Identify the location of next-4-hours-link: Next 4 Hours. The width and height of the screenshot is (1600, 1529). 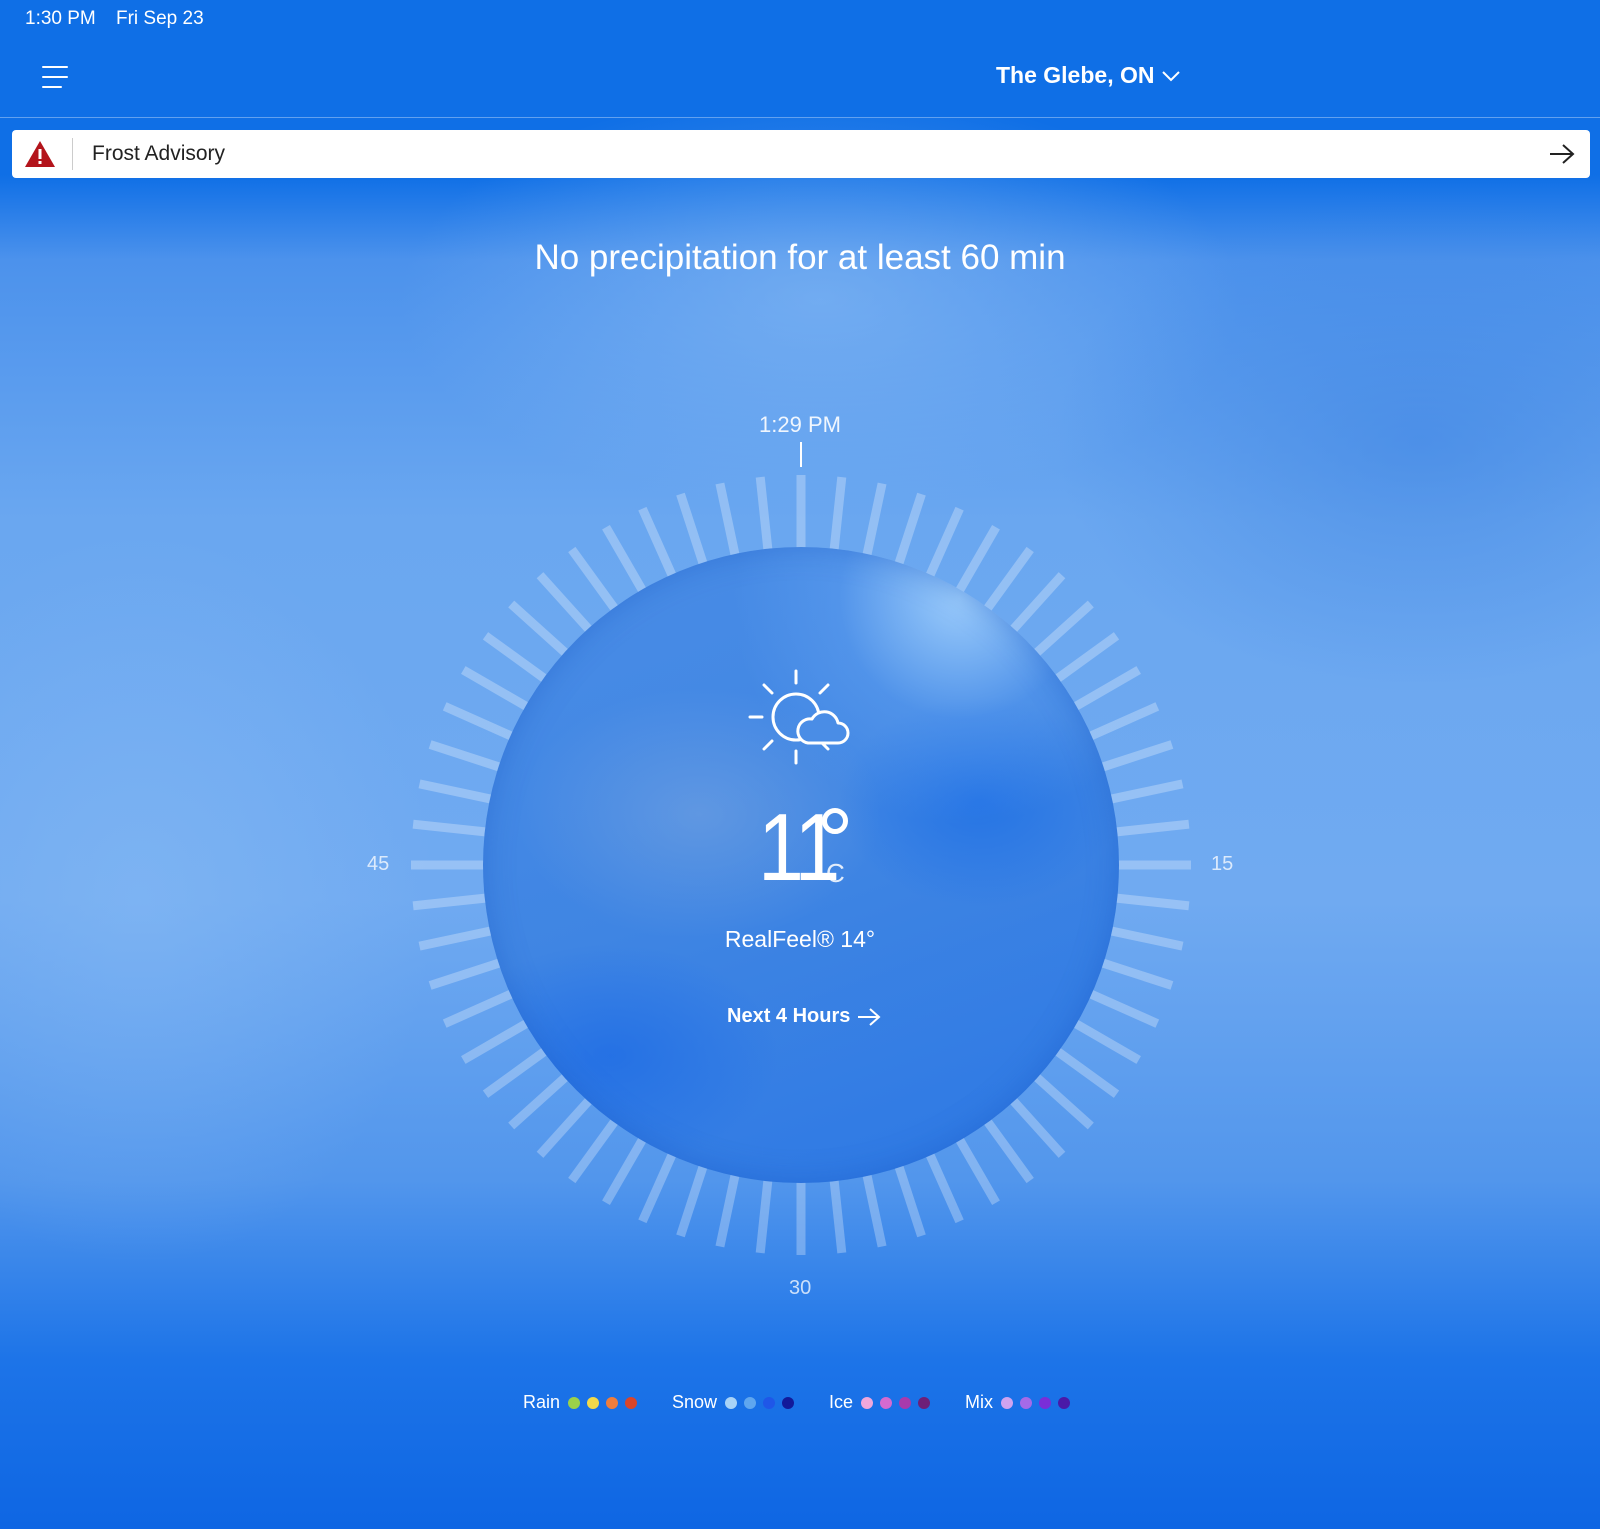
(804, 1016).